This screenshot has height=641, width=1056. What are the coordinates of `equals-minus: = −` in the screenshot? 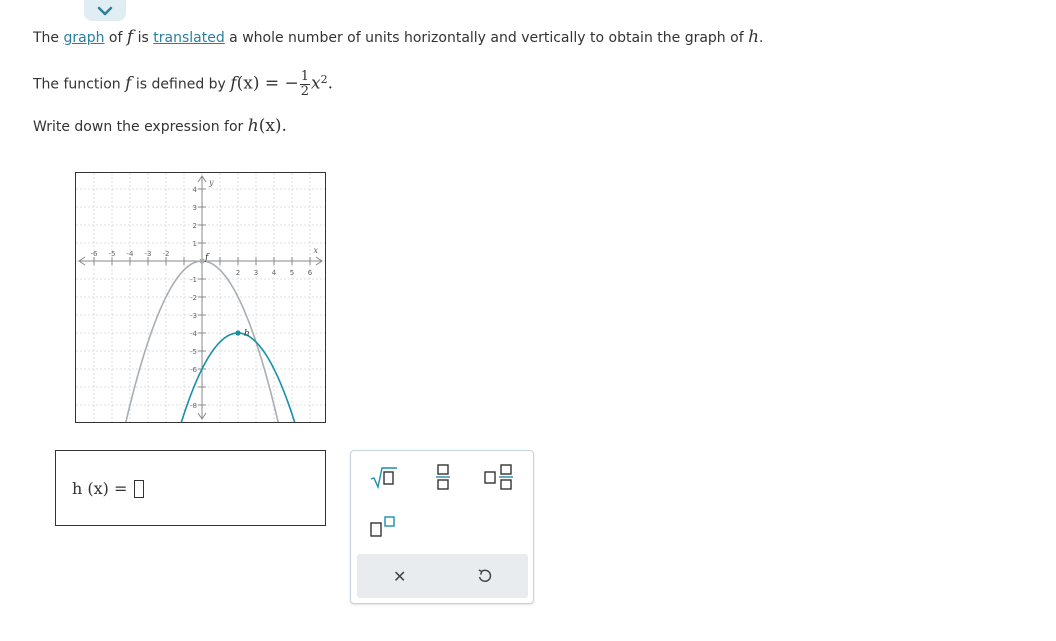 It's located at (279, 83).